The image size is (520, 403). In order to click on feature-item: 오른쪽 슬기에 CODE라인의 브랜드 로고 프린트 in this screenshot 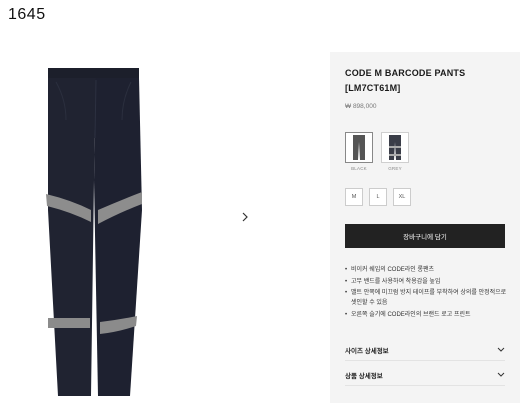, I will do `click(427, 315)`.